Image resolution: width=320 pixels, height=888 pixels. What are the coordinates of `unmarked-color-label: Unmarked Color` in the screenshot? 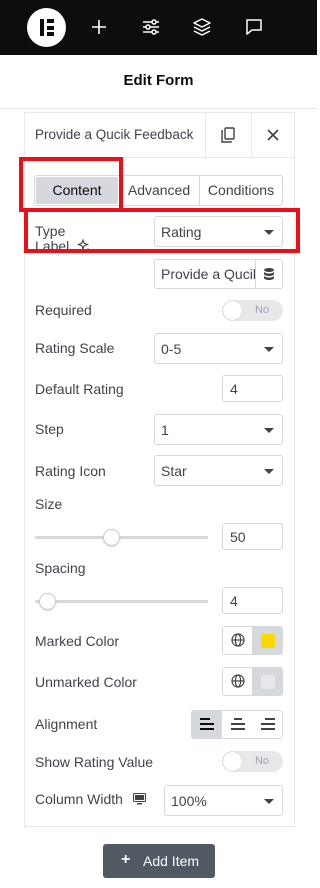 It's located at (86, 682).